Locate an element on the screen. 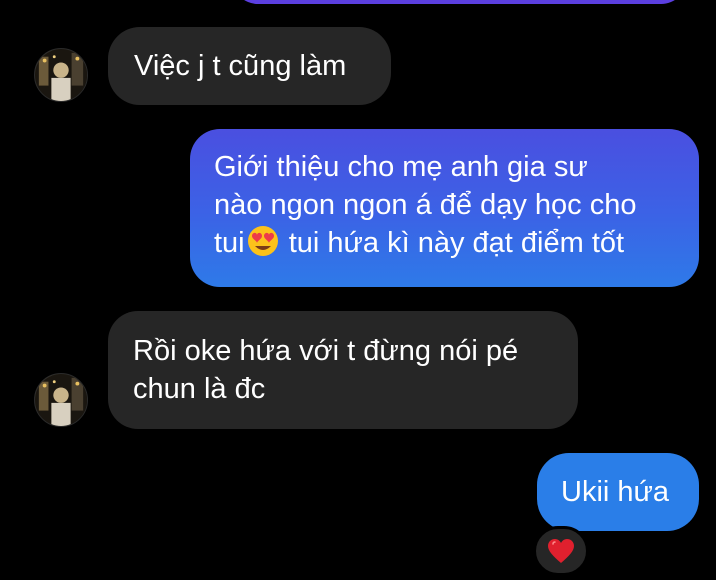 The width and height of the screenshot is (716, 580). incoming-message-bubble: Việc j t cũng làm is located at coordinates (249, 66).